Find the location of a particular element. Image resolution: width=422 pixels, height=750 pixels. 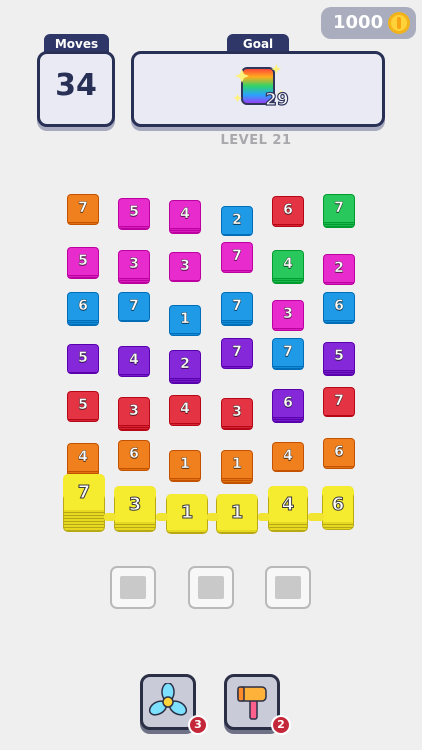

coin-balance: 1000 is located at coordinates (368, 23).